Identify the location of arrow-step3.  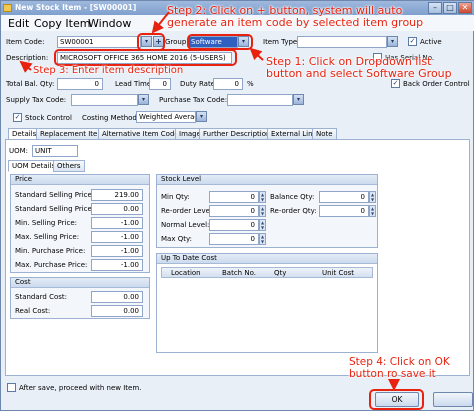
(26, 66).